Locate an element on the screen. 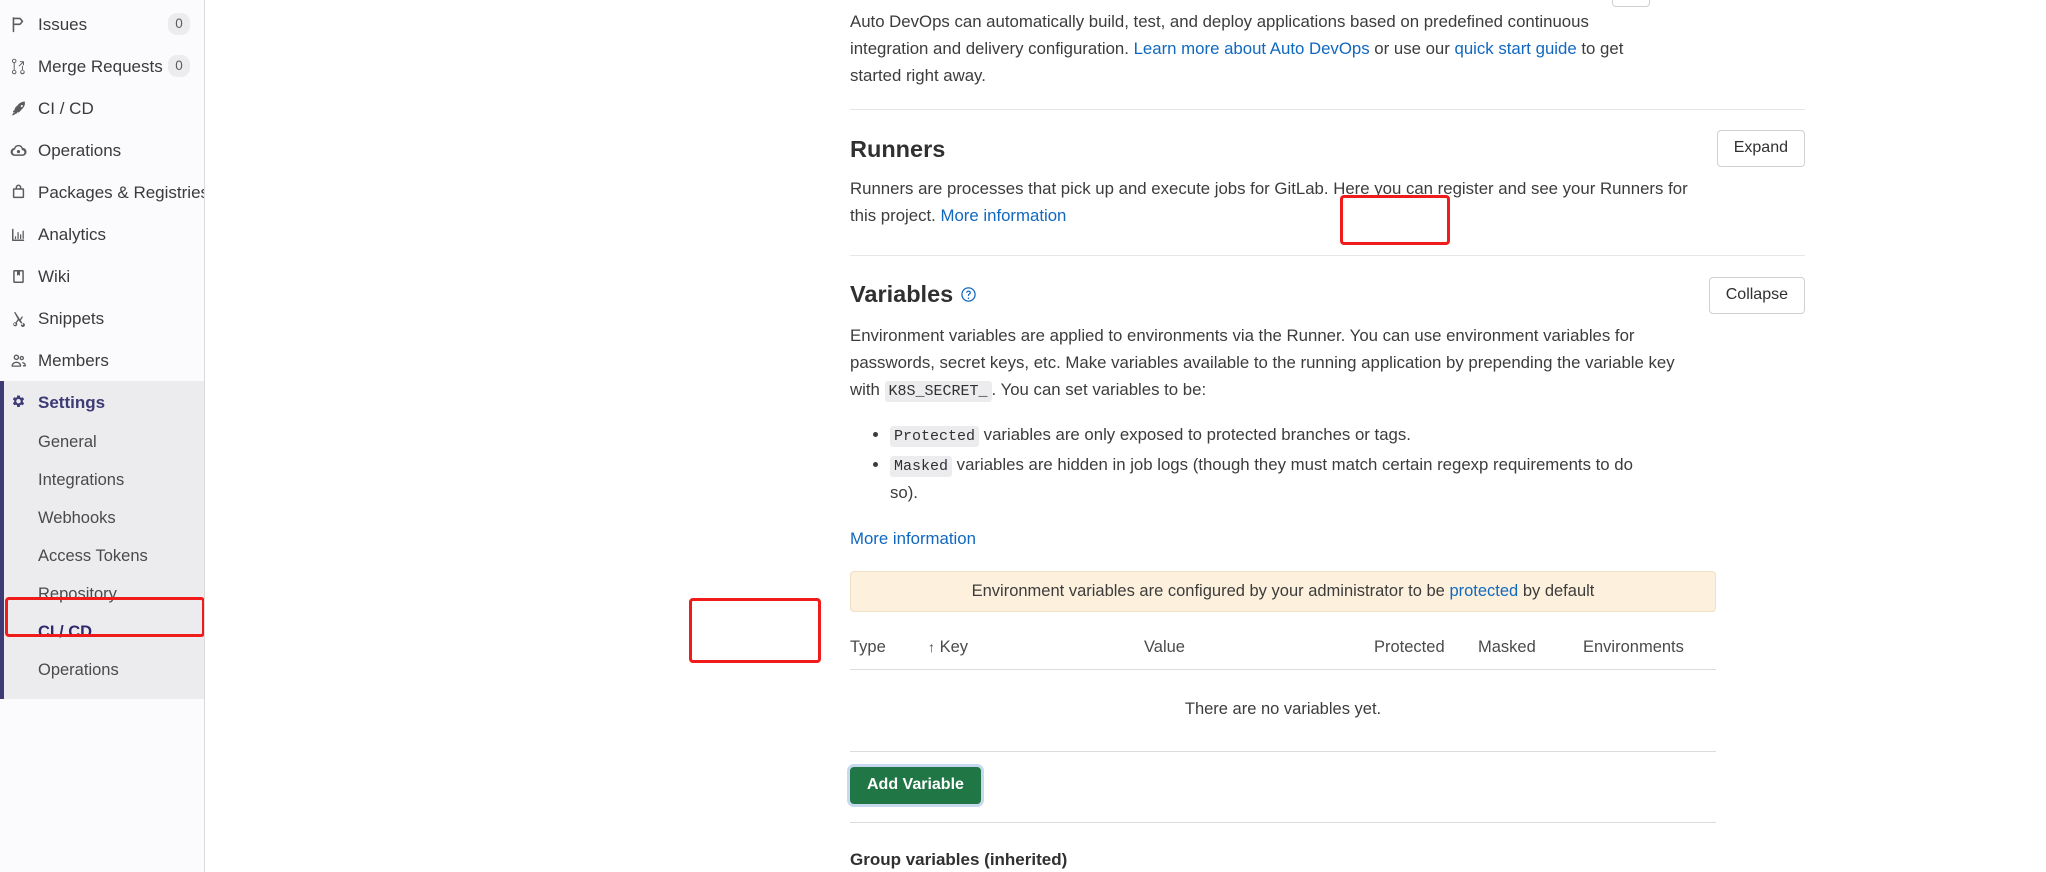  variables-empty-message: There are no variables yet. is located at coordinates (1283, 710).